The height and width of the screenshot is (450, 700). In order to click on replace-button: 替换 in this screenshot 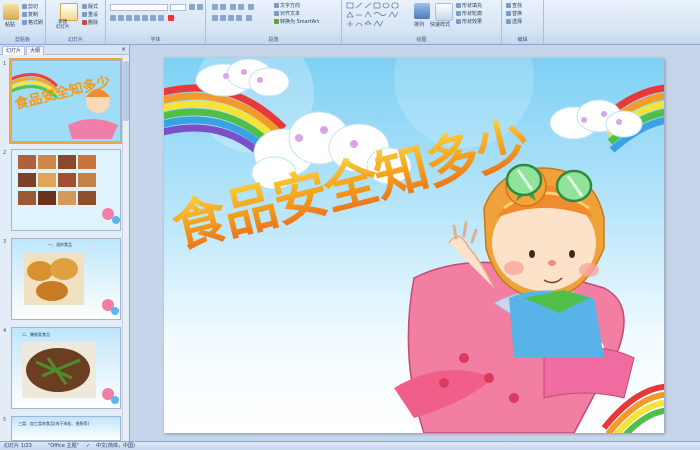, I will do `click(514, 13)`.